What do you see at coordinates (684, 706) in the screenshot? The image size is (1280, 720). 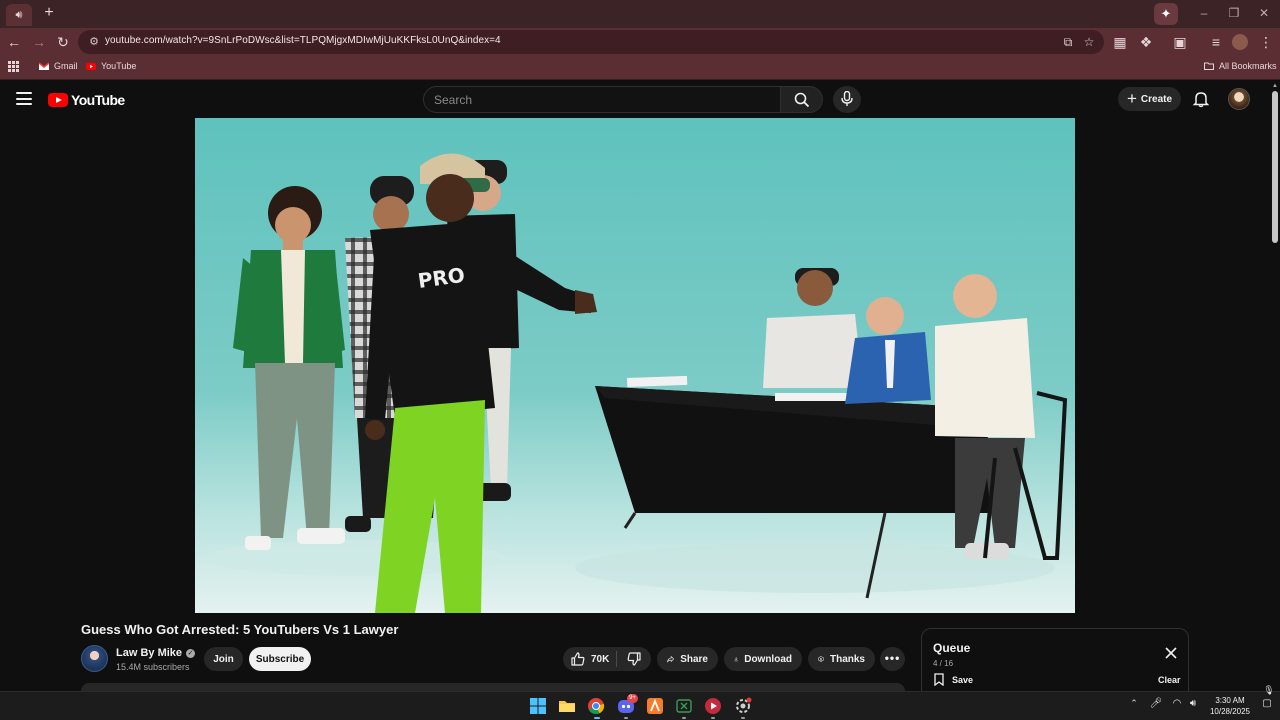 I see `xbox-app-icon` at bounding box center [684, 706].